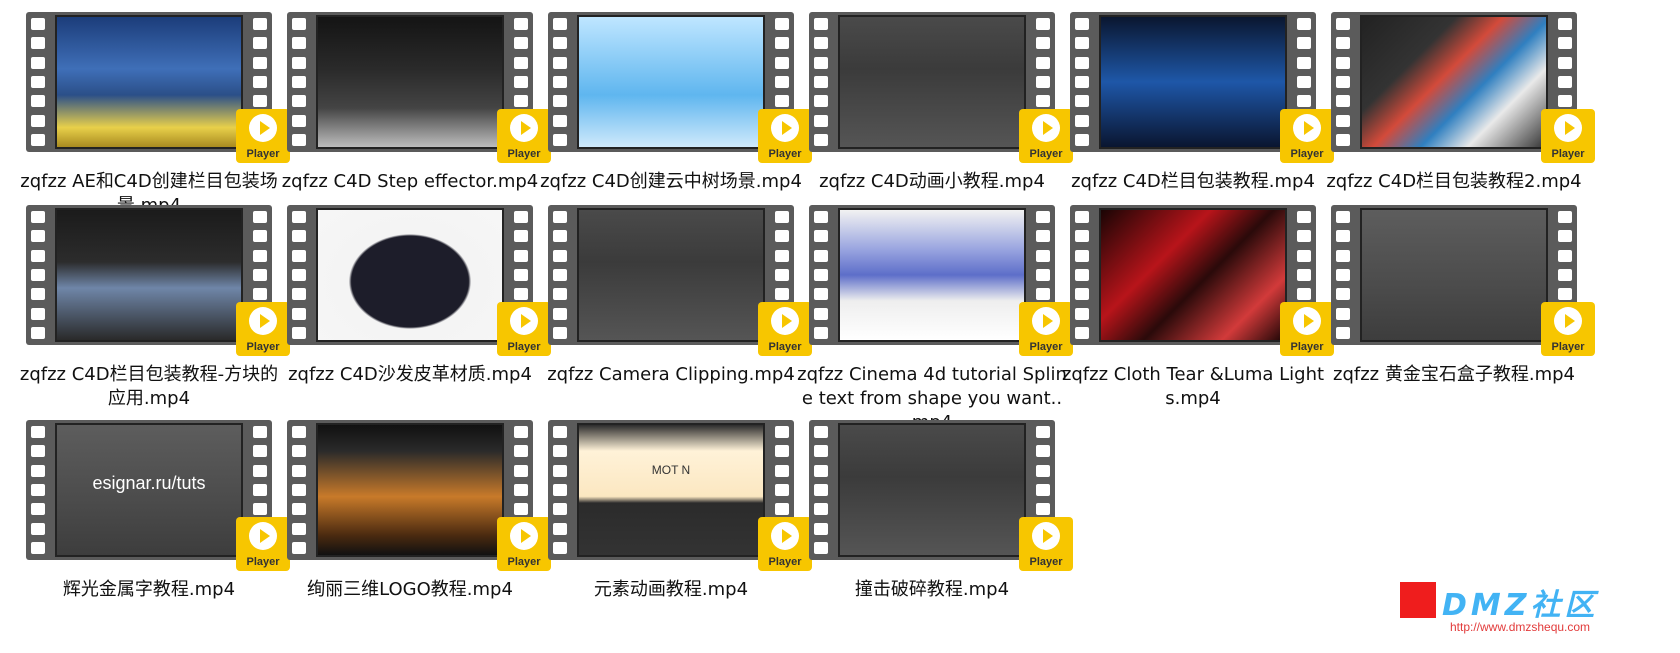  What do you see at coordinates (155, 495) in the screenshot?
I see `video-thumbnail: esignar.ru/tuts Player` at bounding box center [155, 495].